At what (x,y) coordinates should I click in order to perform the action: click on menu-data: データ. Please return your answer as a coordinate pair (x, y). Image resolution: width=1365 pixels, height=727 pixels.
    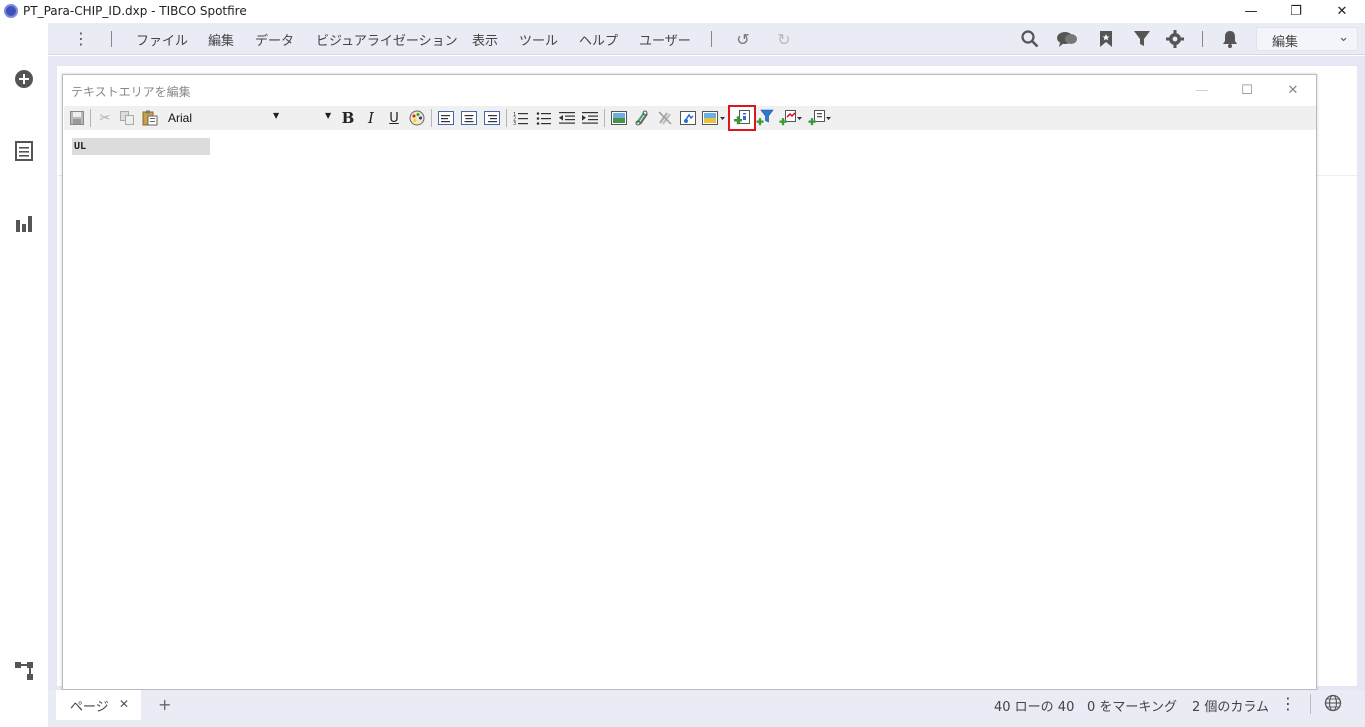
    Looking at the image, I should click on (274, 39).